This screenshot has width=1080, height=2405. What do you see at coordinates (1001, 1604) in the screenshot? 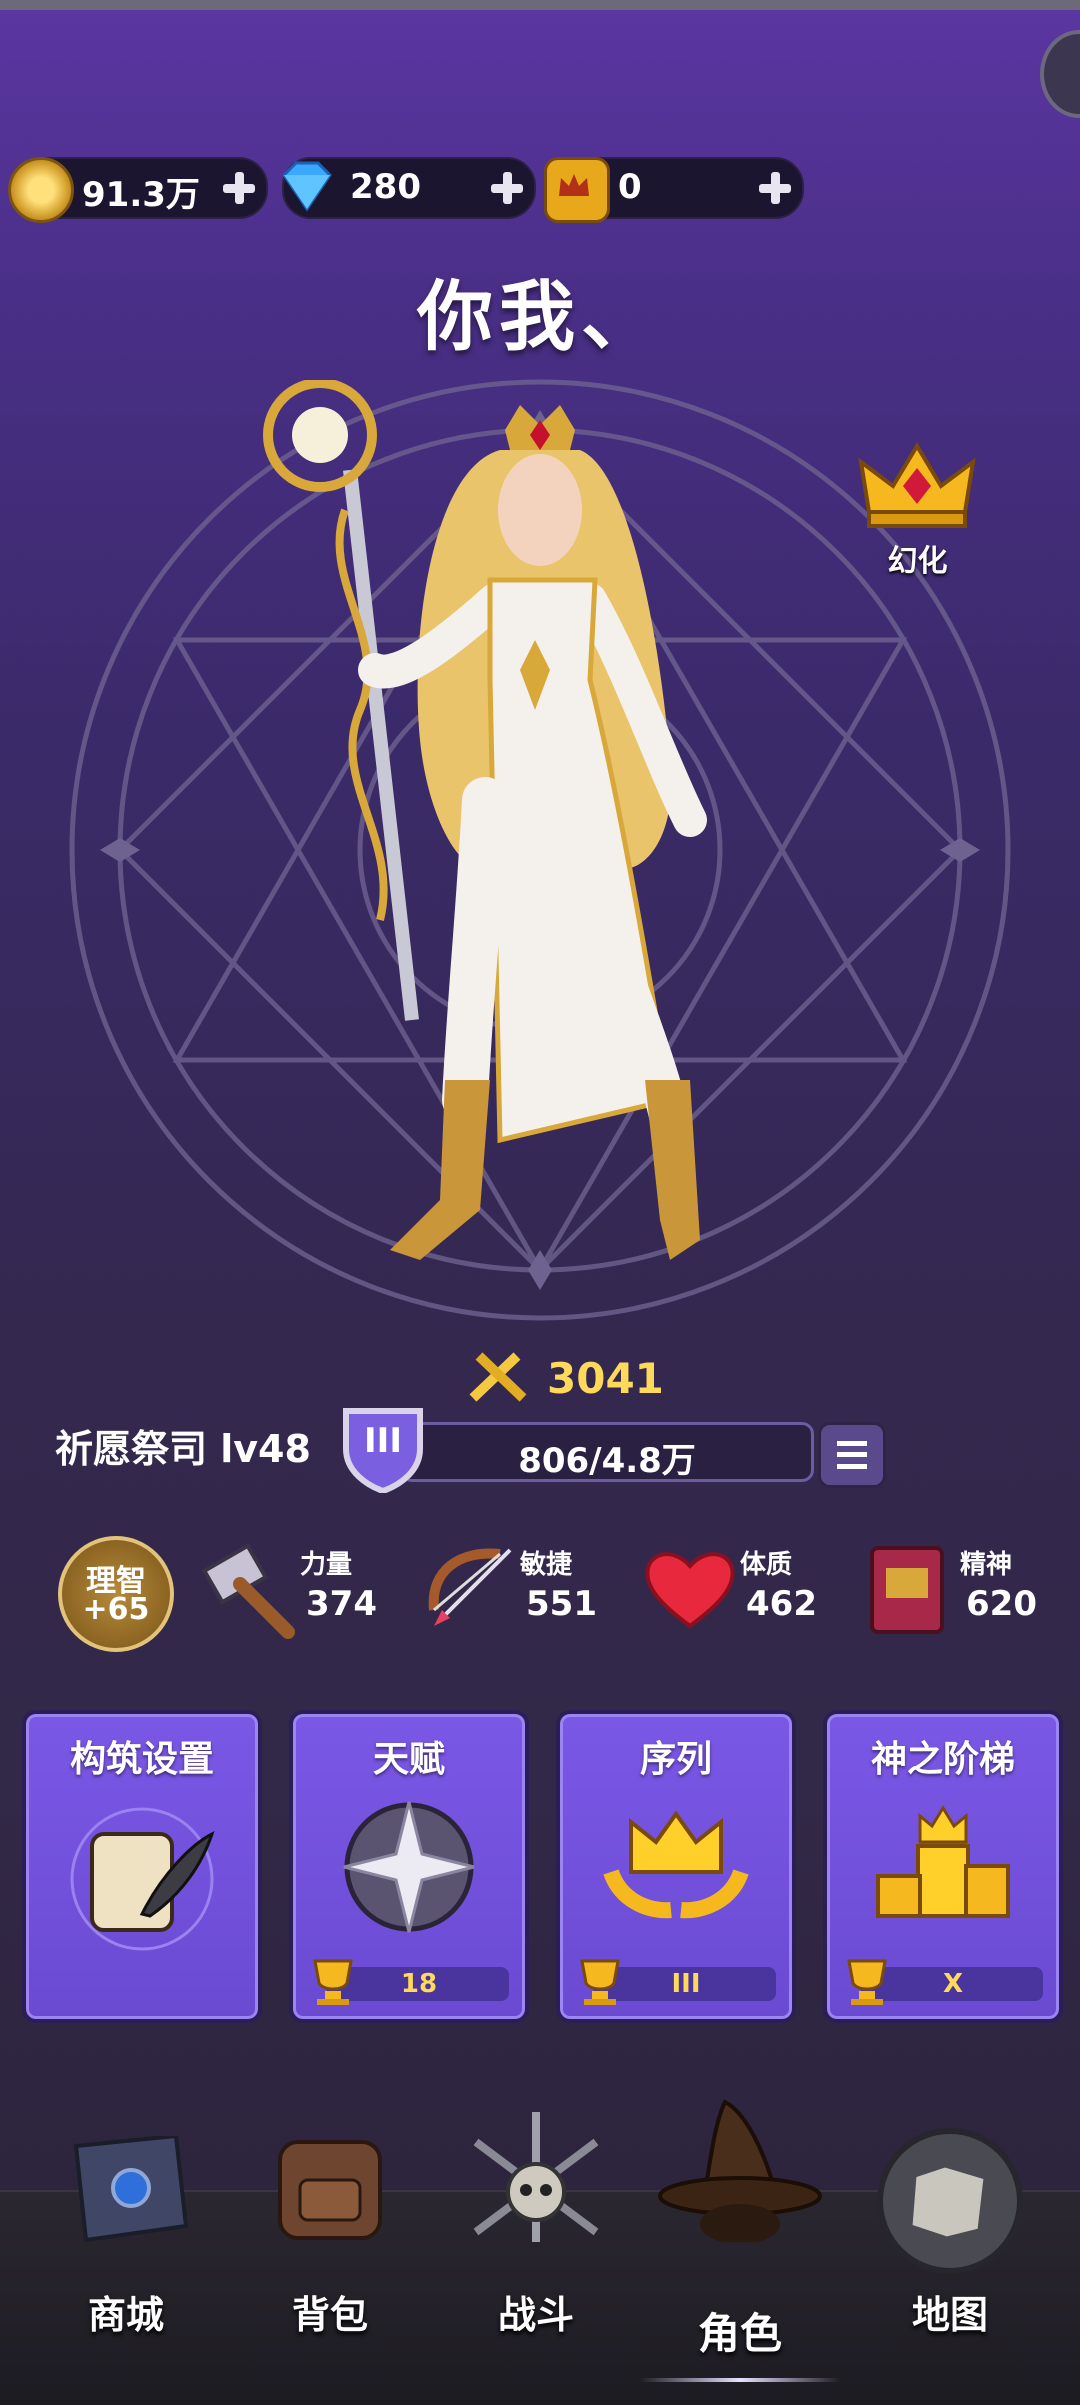
I see `stat-spirit-value: 620` at bounding box center [1001, 1604].